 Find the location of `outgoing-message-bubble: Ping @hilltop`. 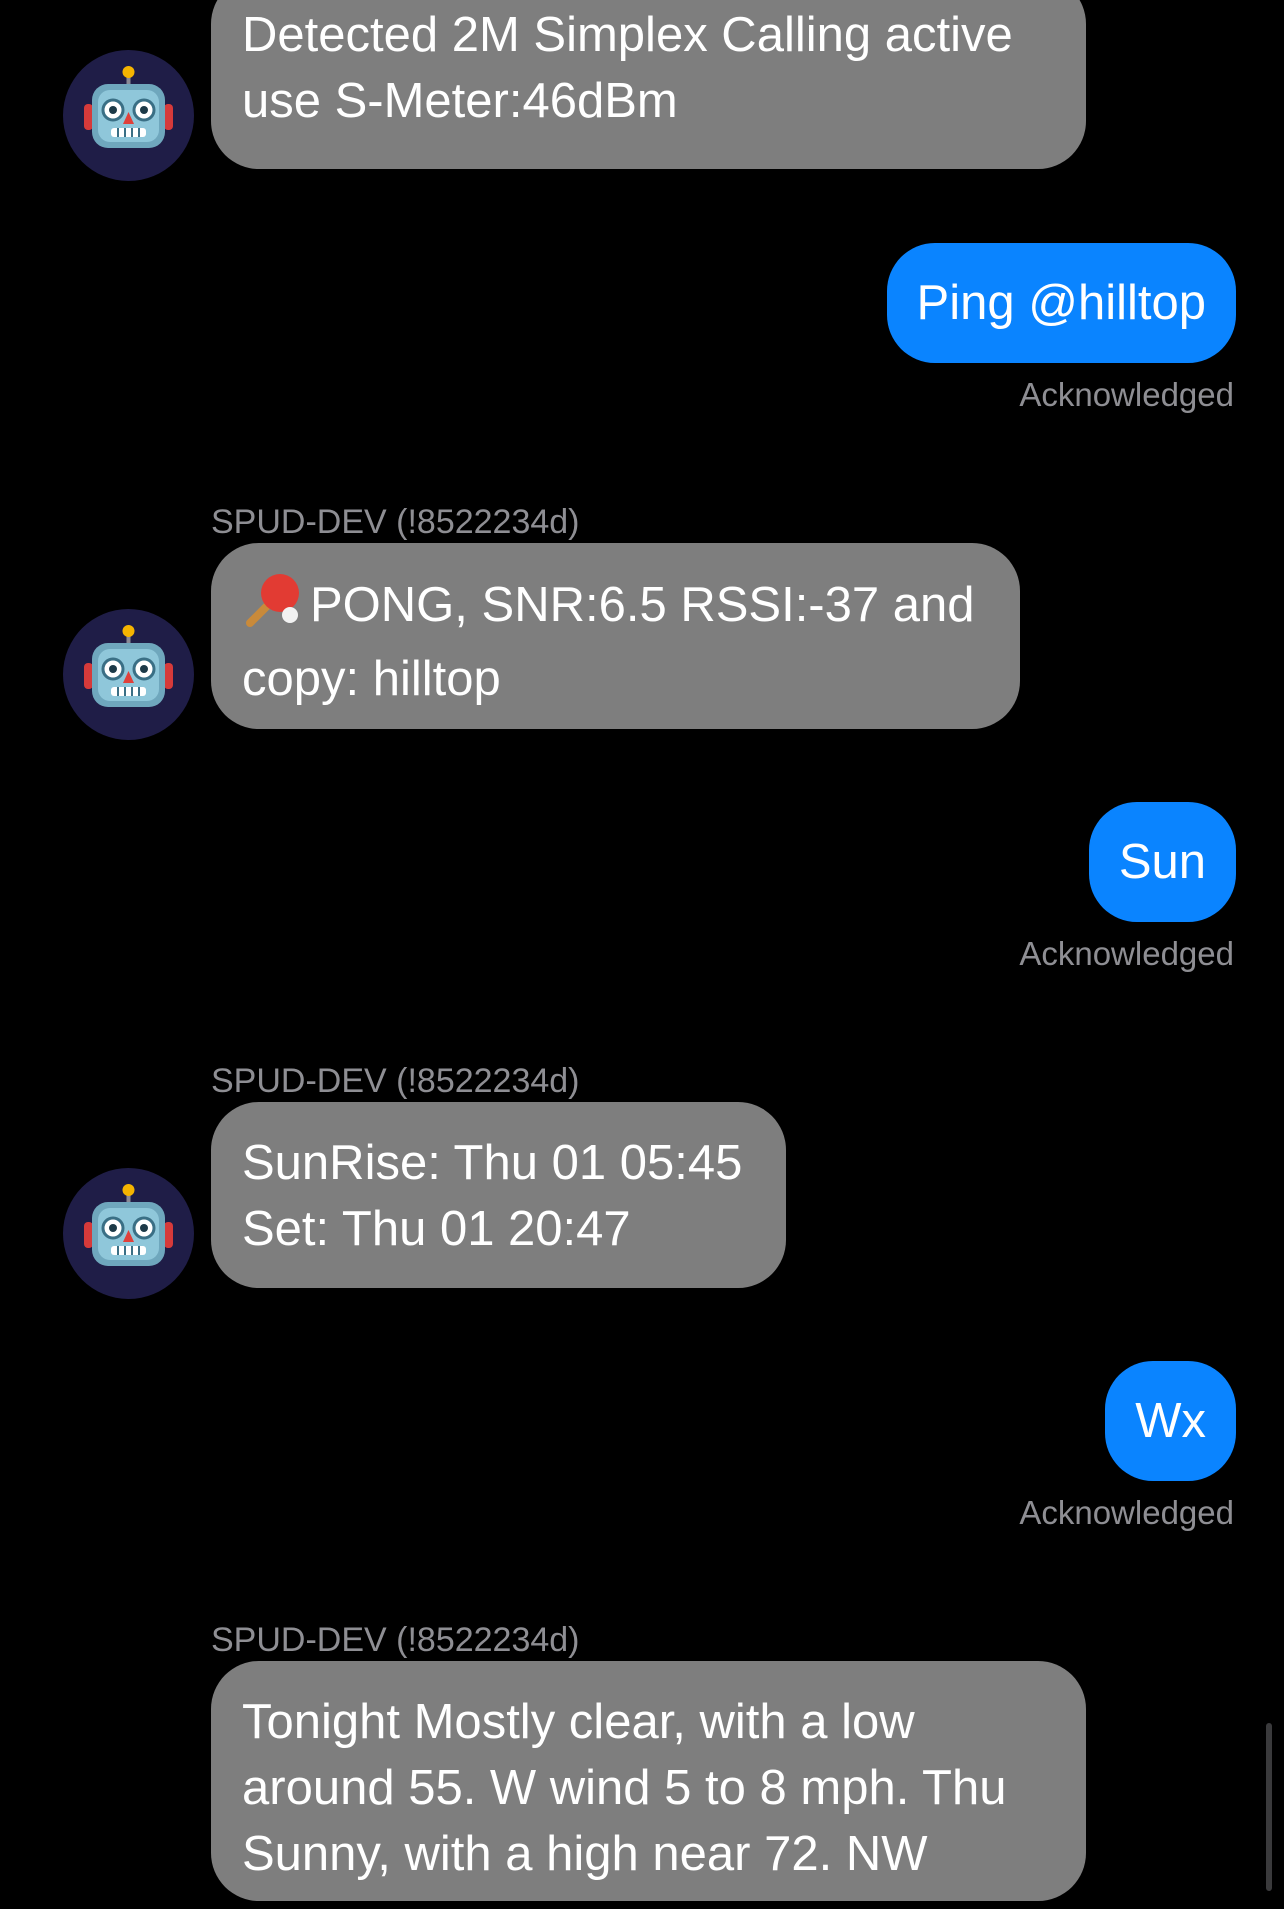

outgoing-message-bubble: Ping @hilltop is located at coordinates (1061, 303).